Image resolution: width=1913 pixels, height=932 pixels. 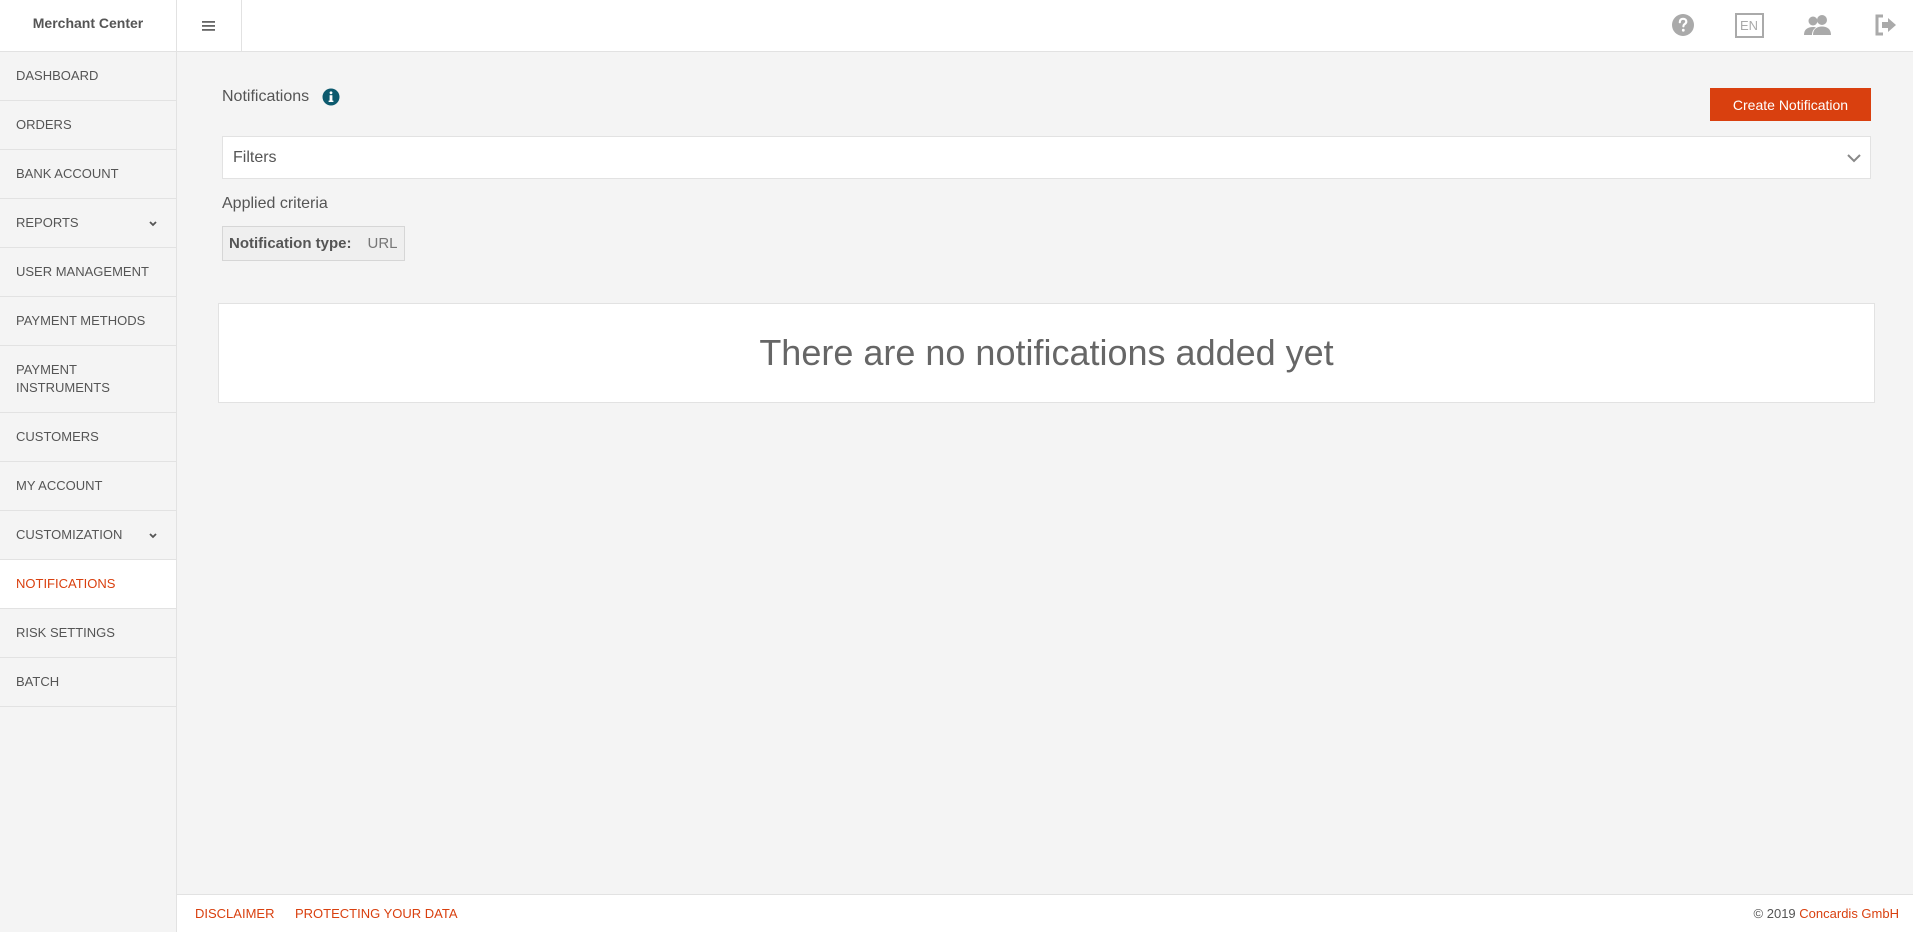 I want to click on menu-toggle-button, so click(x=209, y=25).